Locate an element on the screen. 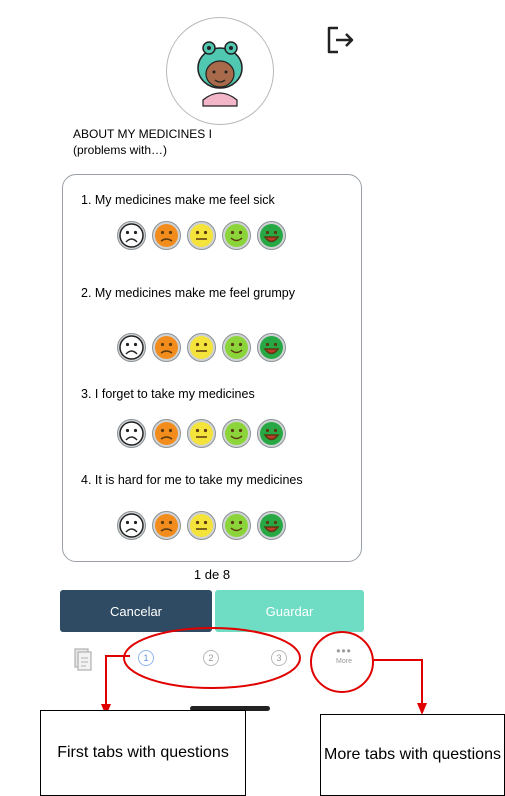 This screenshot has height=796, width=505. first-tabs-highlight is located at coordinates (212, 658).